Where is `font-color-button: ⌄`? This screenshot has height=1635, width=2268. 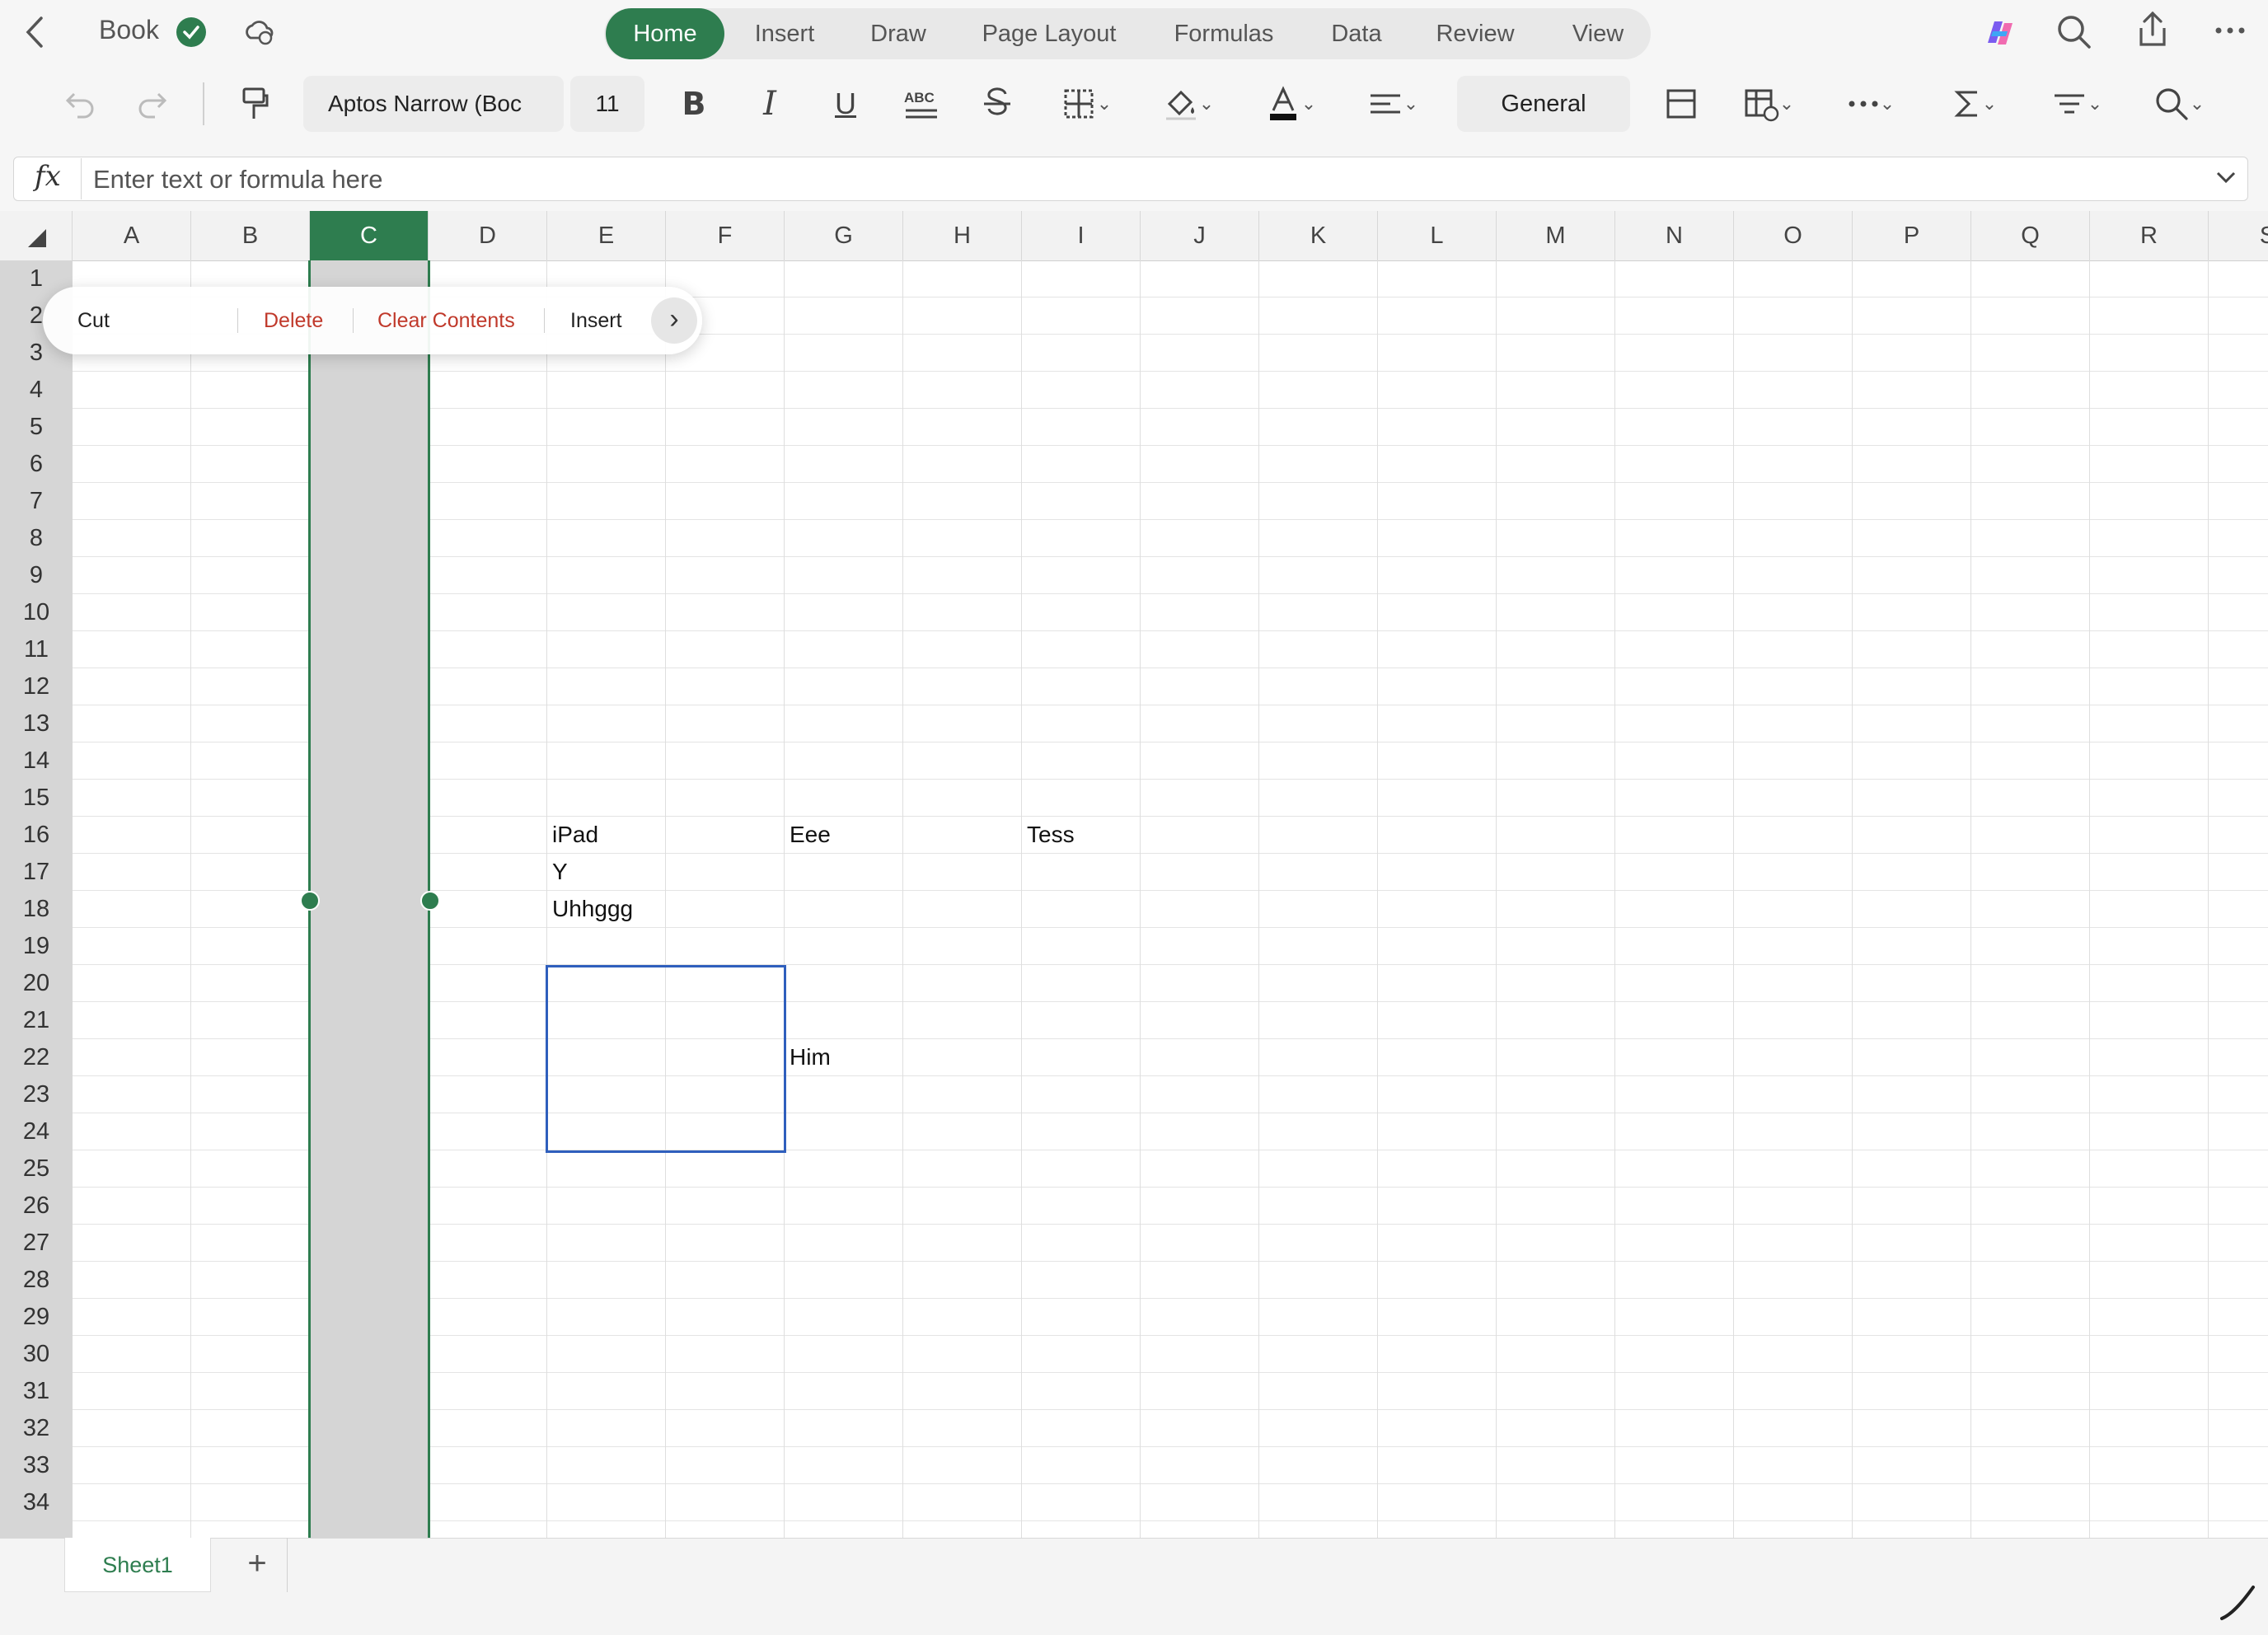 font-color-button: ⌄ is located at coordinates (1291, 104).